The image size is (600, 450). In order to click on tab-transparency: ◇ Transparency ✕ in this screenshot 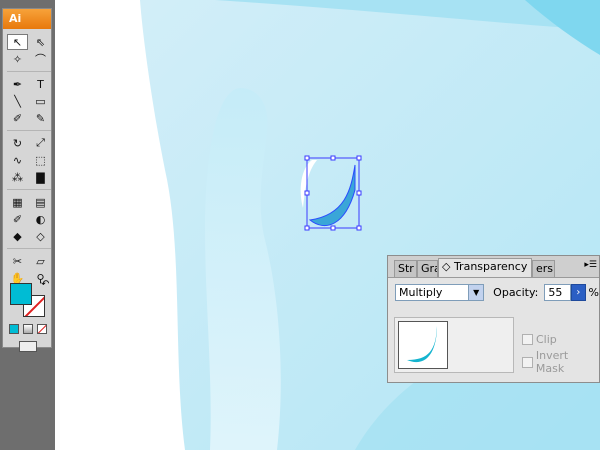, I will do `click(485, 267)`.